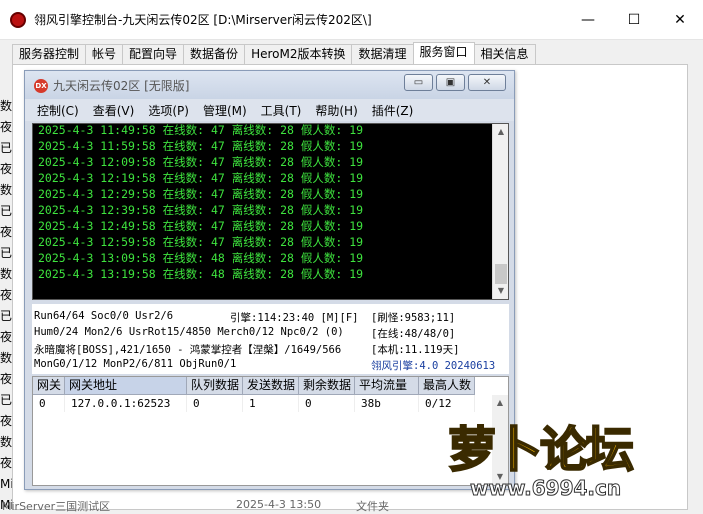  What do you see at coordinates (294, 318) in the screenshot?
I see `engine-uptime: 引擎:114:23:40 [M][F]` at bounding box center [294, 318].